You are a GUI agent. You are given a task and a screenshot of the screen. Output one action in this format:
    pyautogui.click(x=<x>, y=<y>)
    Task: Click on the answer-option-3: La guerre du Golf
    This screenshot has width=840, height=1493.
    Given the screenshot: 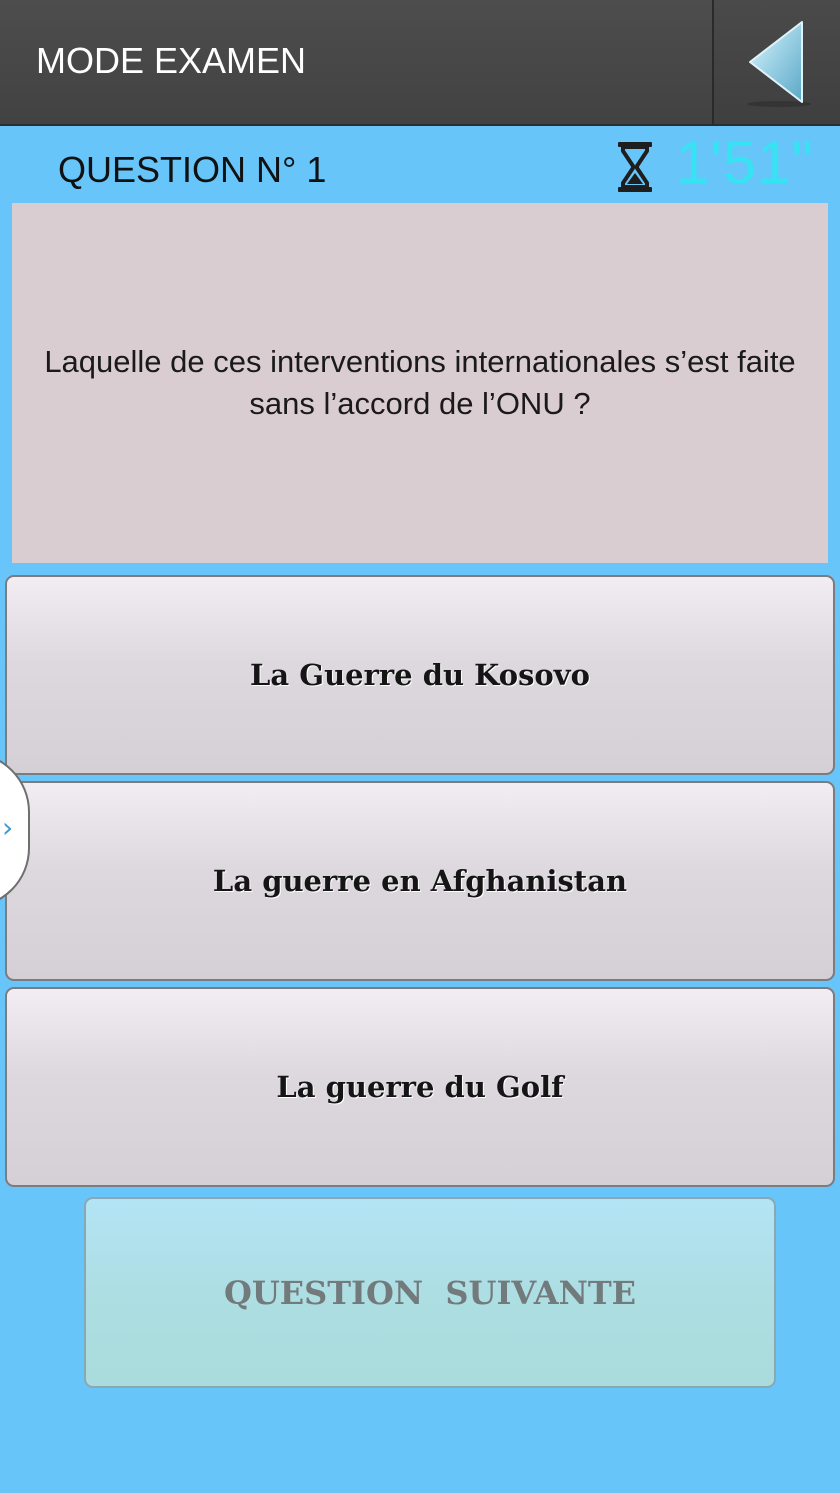 What is the action you would take?
    pyautogui.click(x=420, y=1087)
    